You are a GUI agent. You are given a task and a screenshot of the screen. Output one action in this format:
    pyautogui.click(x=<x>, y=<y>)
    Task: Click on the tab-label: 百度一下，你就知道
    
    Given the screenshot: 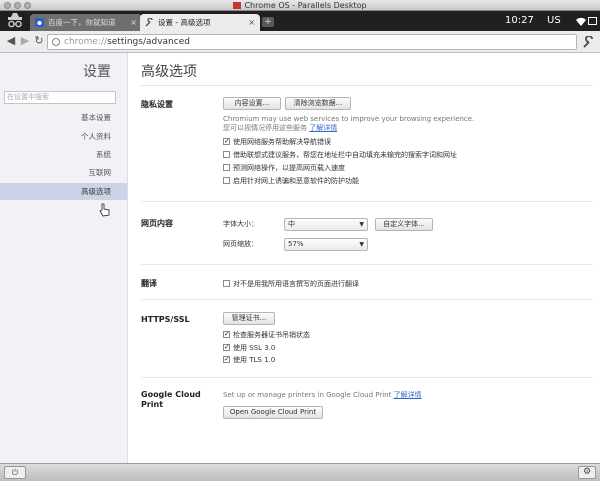 What is the action you would take?
    pyautogui.click(x=82, y=22)
    